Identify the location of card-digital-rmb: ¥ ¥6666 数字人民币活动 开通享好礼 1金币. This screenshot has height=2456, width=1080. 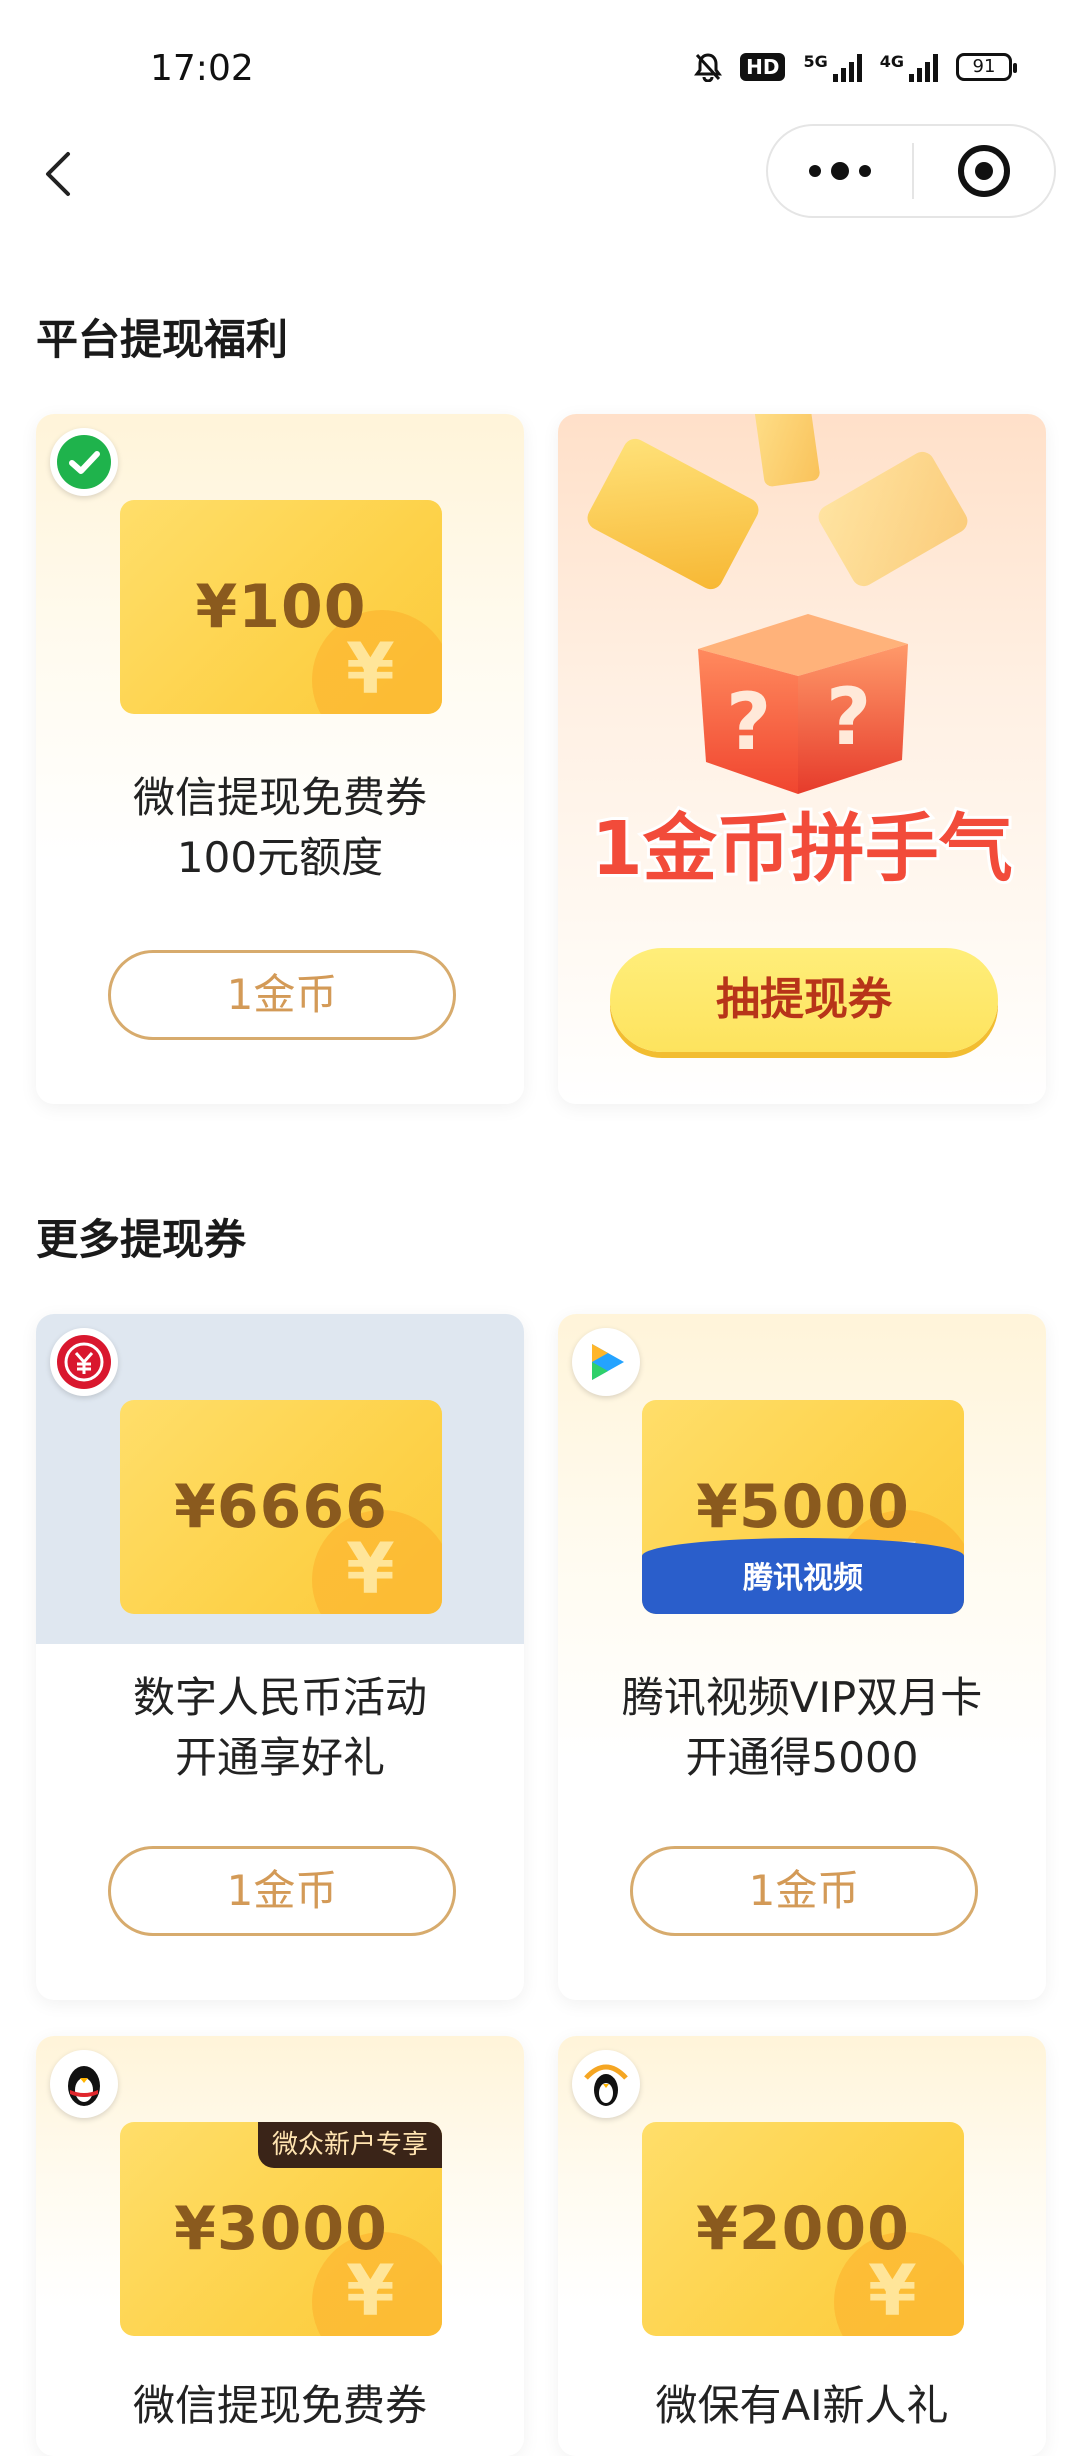
(280, 1657).